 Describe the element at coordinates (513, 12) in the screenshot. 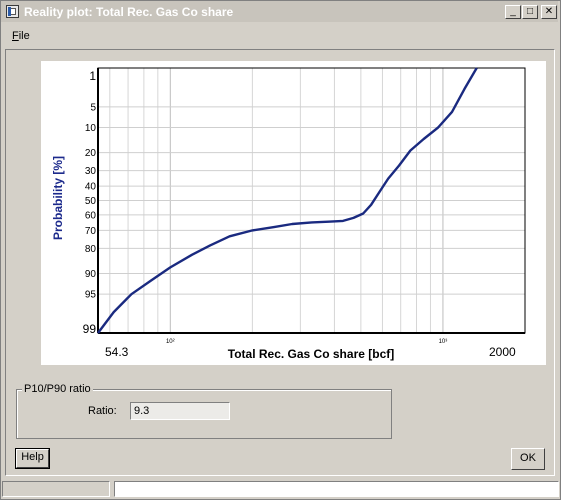

I see `minimize-button: _` at that location.